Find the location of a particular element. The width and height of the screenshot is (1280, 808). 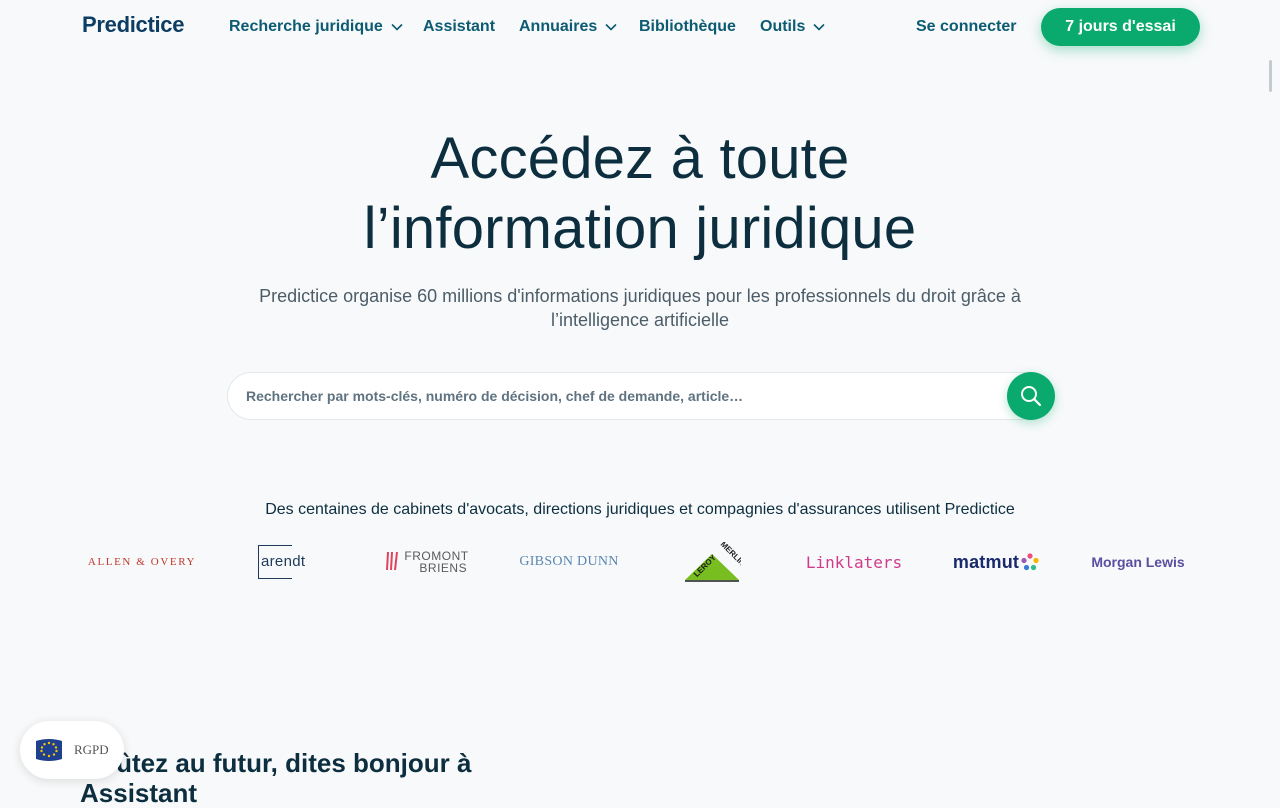

fromont-briens-mark-icon is located at coordinates (392, 561).